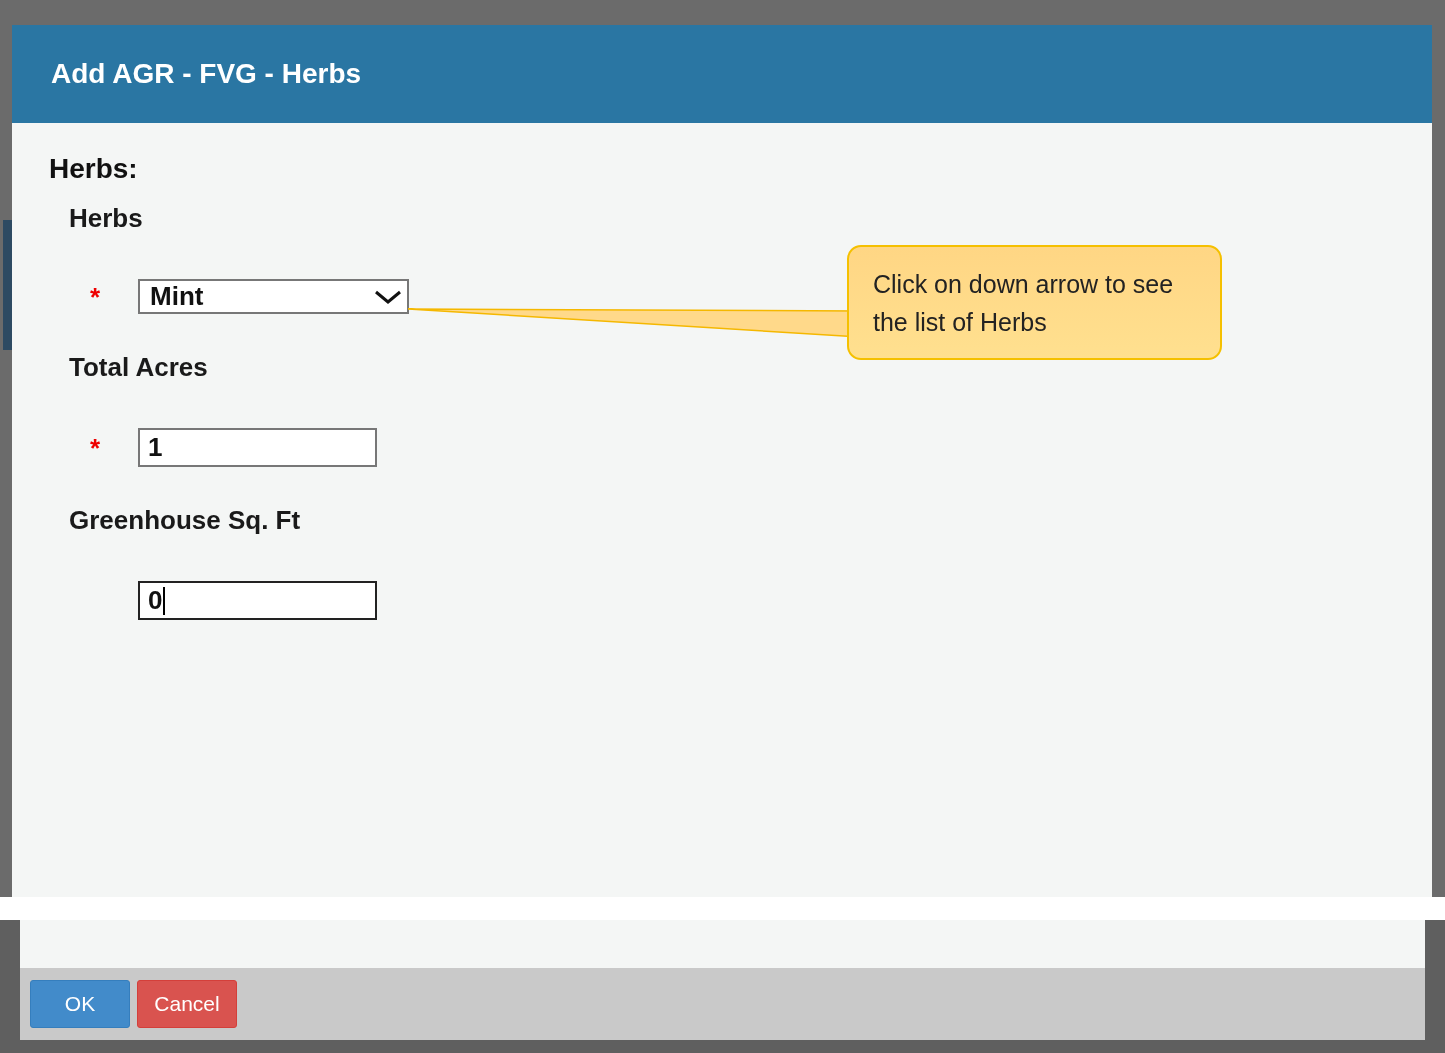 Image resolution: width=1445 pixels, height=1053 pixels. I want to click on ok-button: OK, so click(80, 1004).